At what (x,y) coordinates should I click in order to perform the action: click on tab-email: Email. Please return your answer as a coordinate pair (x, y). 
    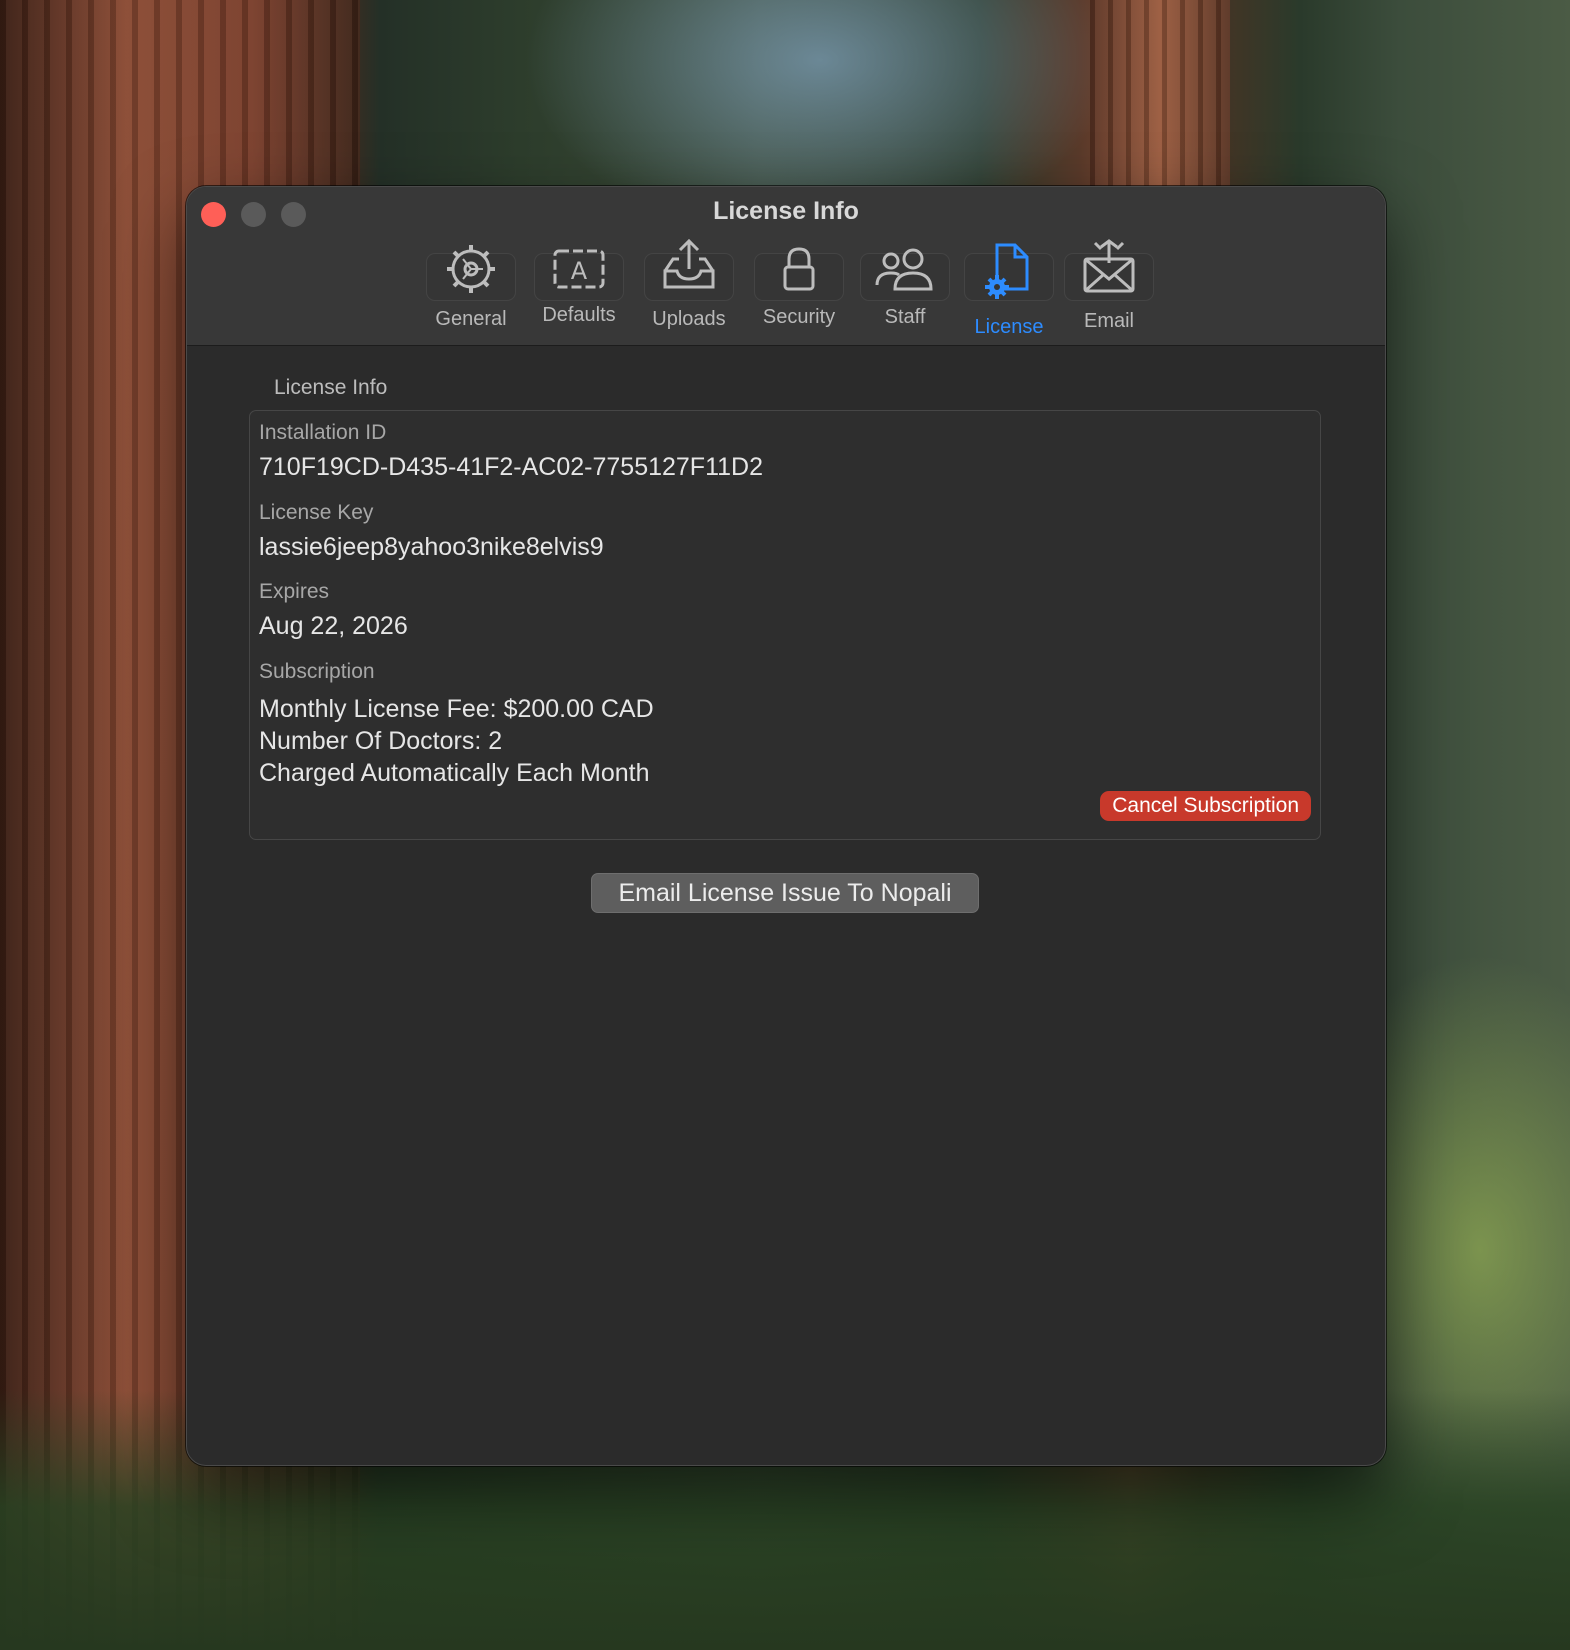
    Looking at the image, I should click on (1109, 289).